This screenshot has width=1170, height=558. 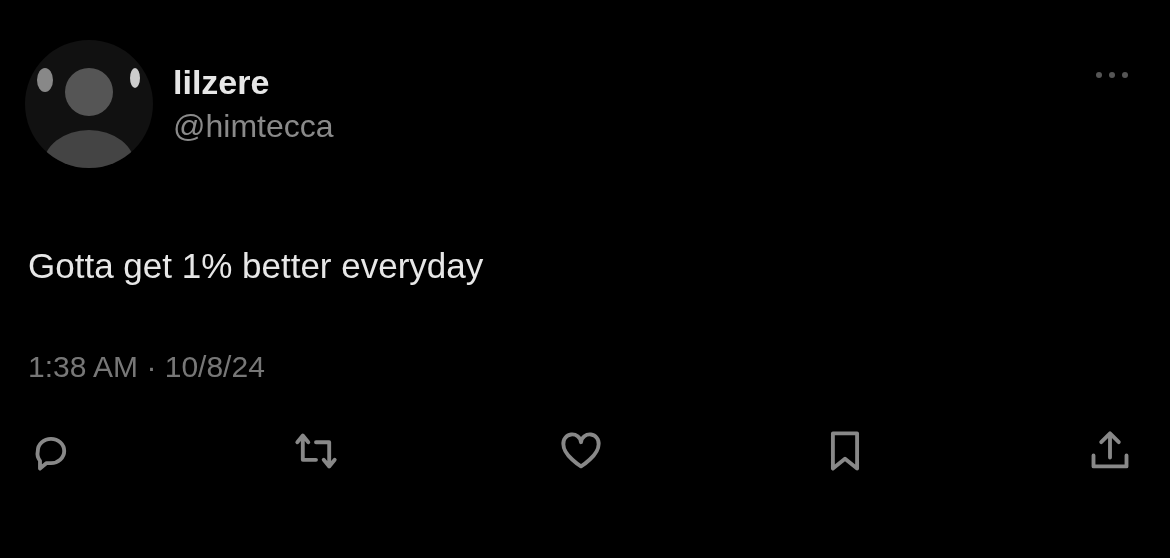 What do you see at coordinates (146, 367) in the screenshot?
I see `timestamp: 1:38 AM · 10/8/24` at bounding box center [146, 367].